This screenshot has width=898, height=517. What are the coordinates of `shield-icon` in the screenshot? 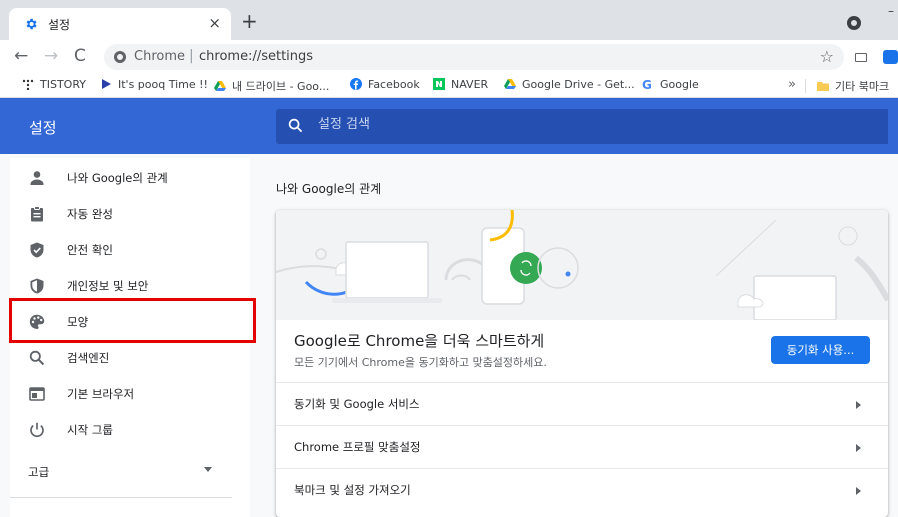 It's located at (37, 286).